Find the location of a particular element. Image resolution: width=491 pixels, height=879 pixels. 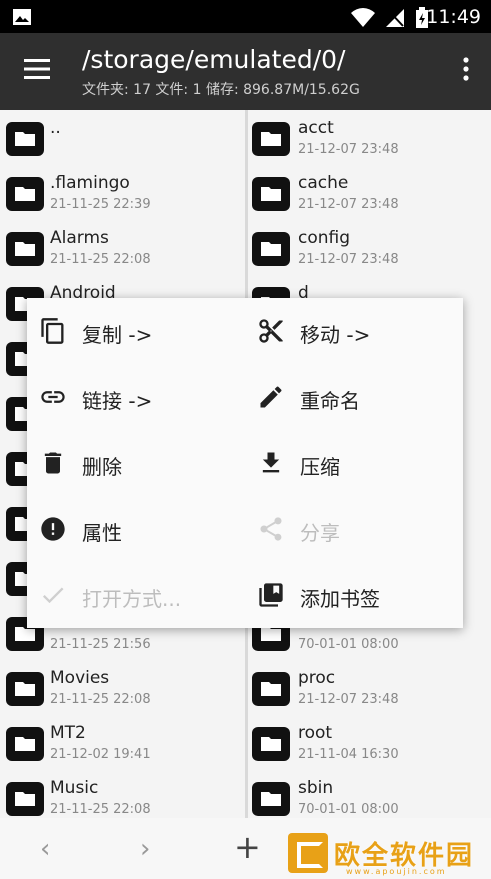

menu-rename-label: 重命名 is located at coordinates (330, 401).